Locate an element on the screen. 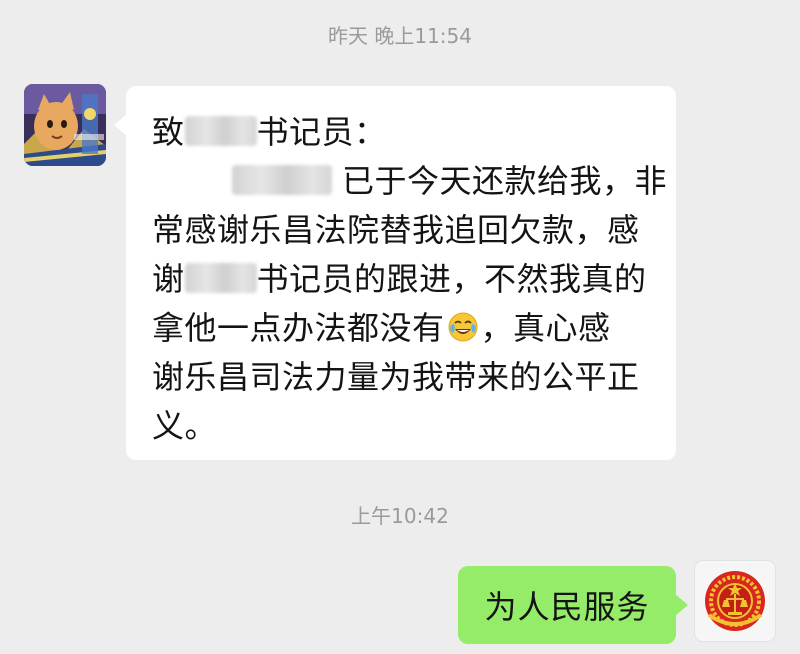 This screenshot has height=654, width=800. court-emblem-icon is located at coordinates (735, 601).